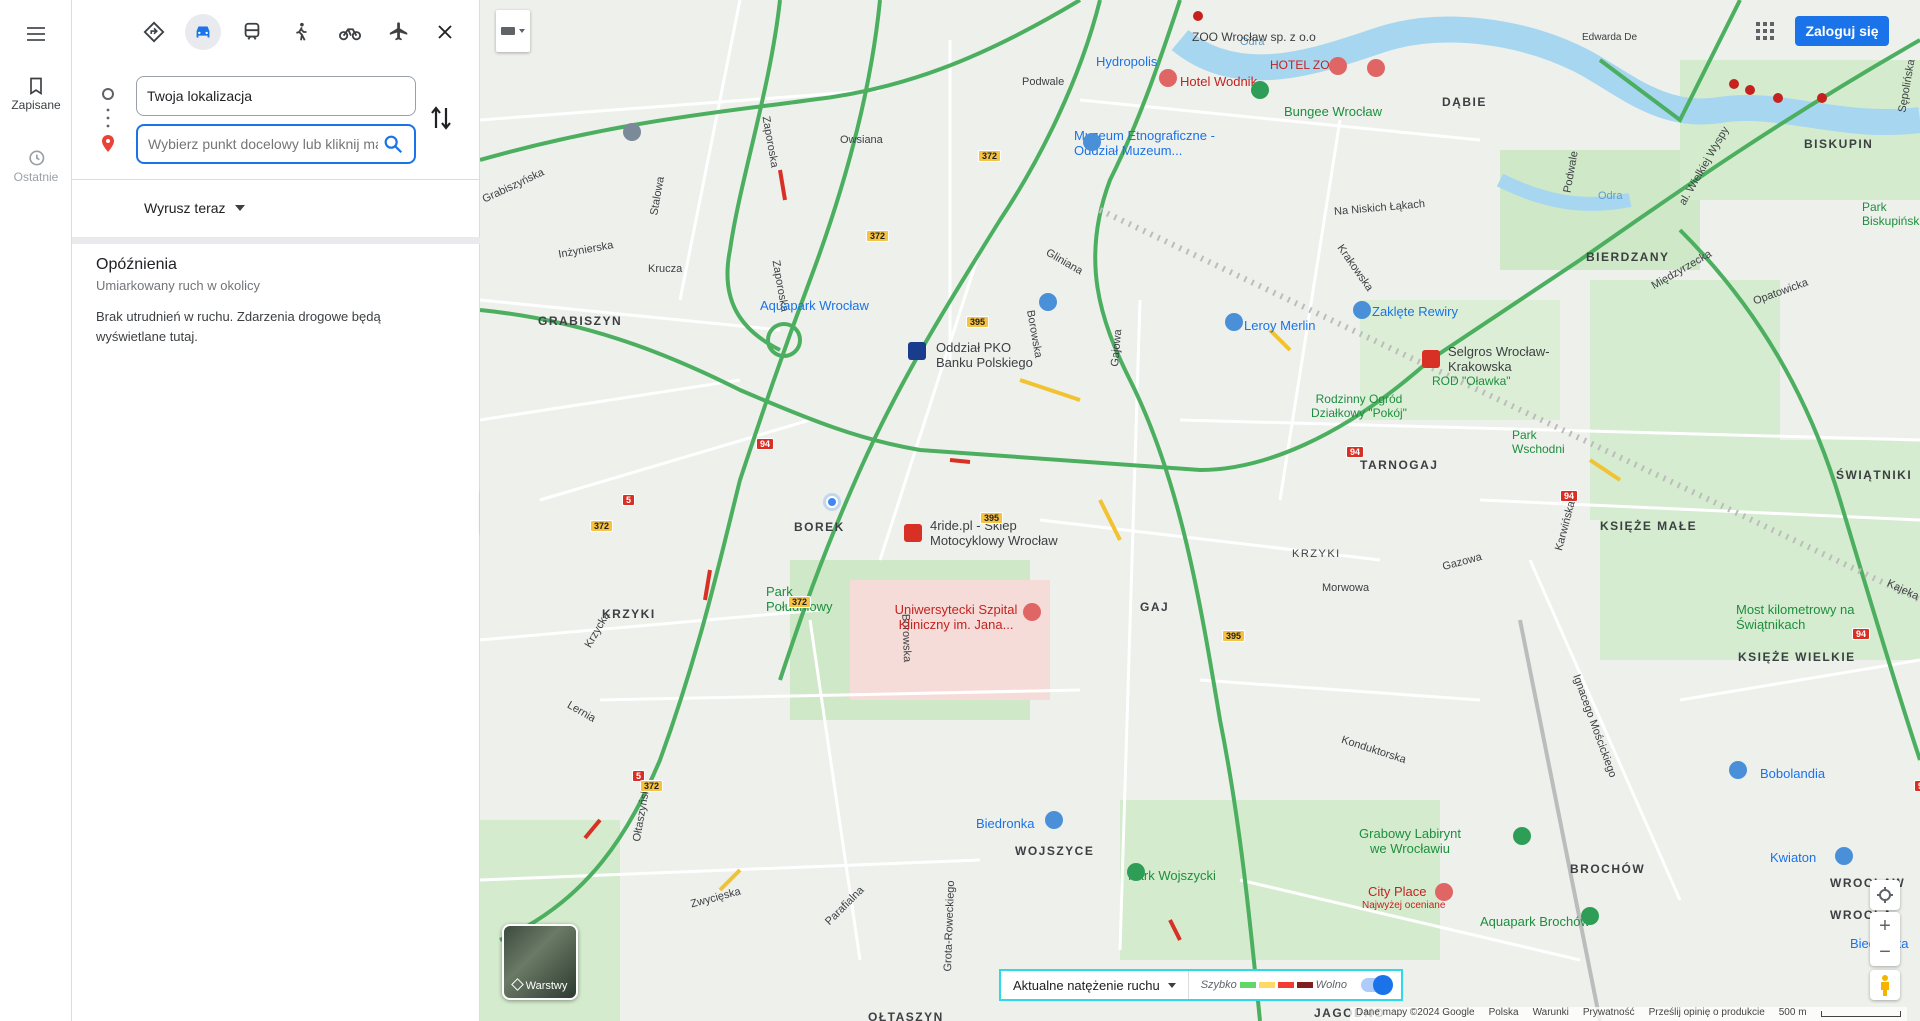  What do you see at coordinates (1218, 985) in the screenshot?
I see `traffic-fast-label: Szybko` at bounding box center [1218, 985].